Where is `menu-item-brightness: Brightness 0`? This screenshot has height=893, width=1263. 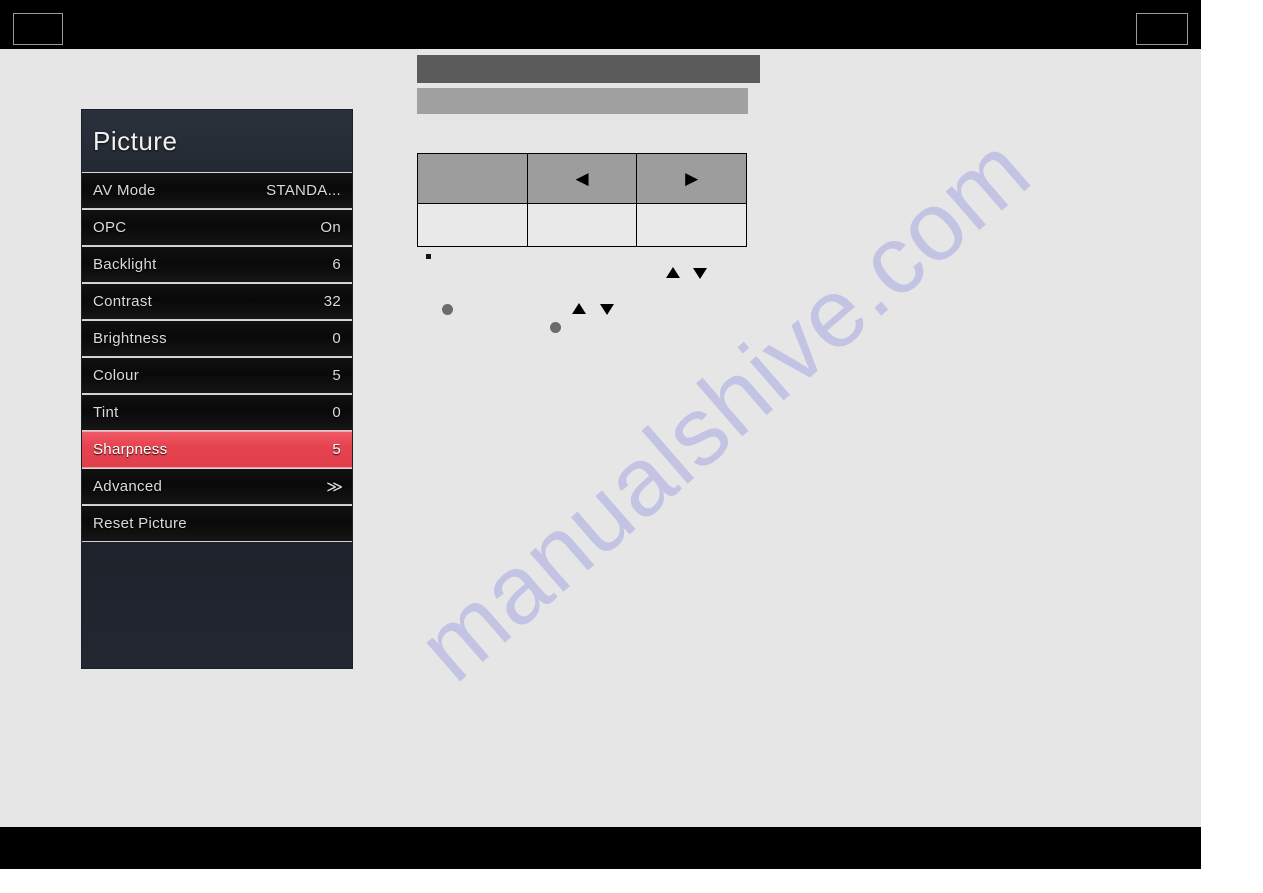
menu-item-brightness: Brightness 0 is located at coordinates (217, 338).